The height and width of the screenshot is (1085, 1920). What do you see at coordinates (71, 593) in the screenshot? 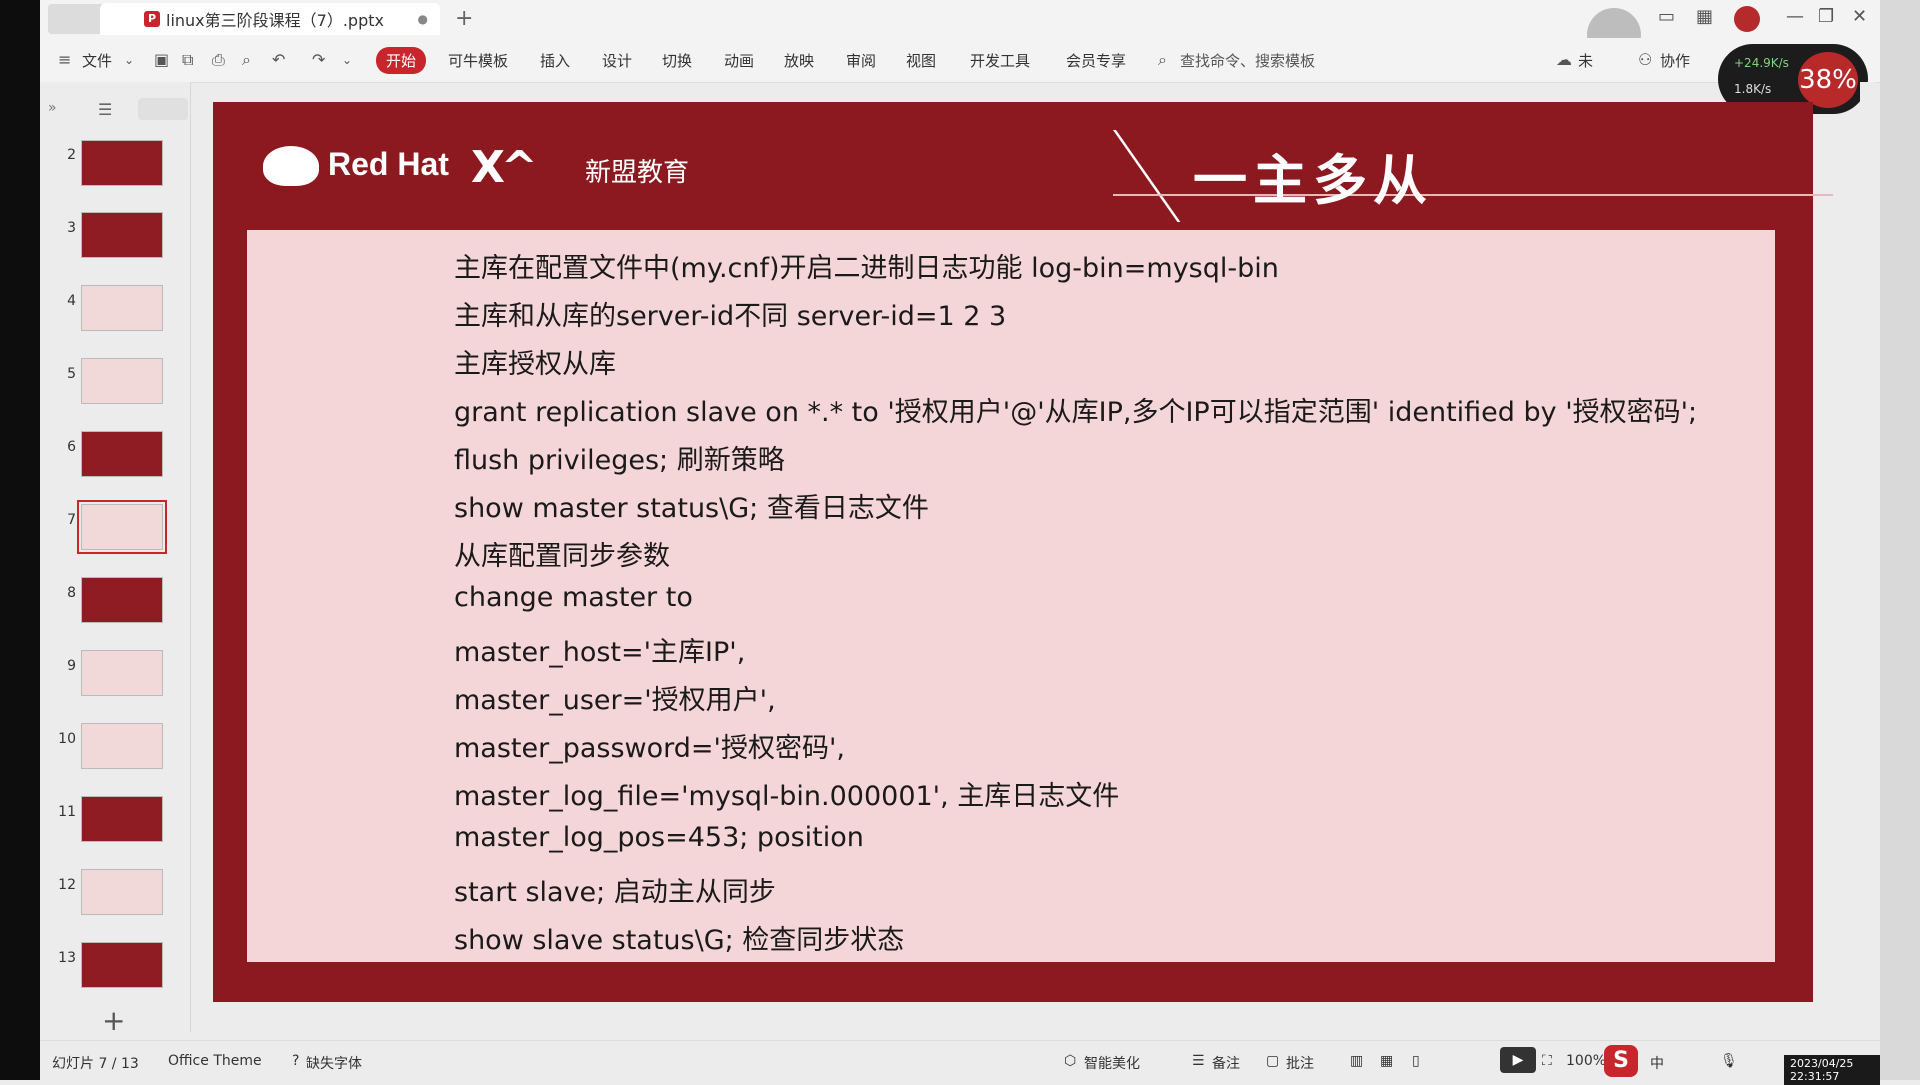
I see `thumb-number: 8` at bounding box center [71, 593].